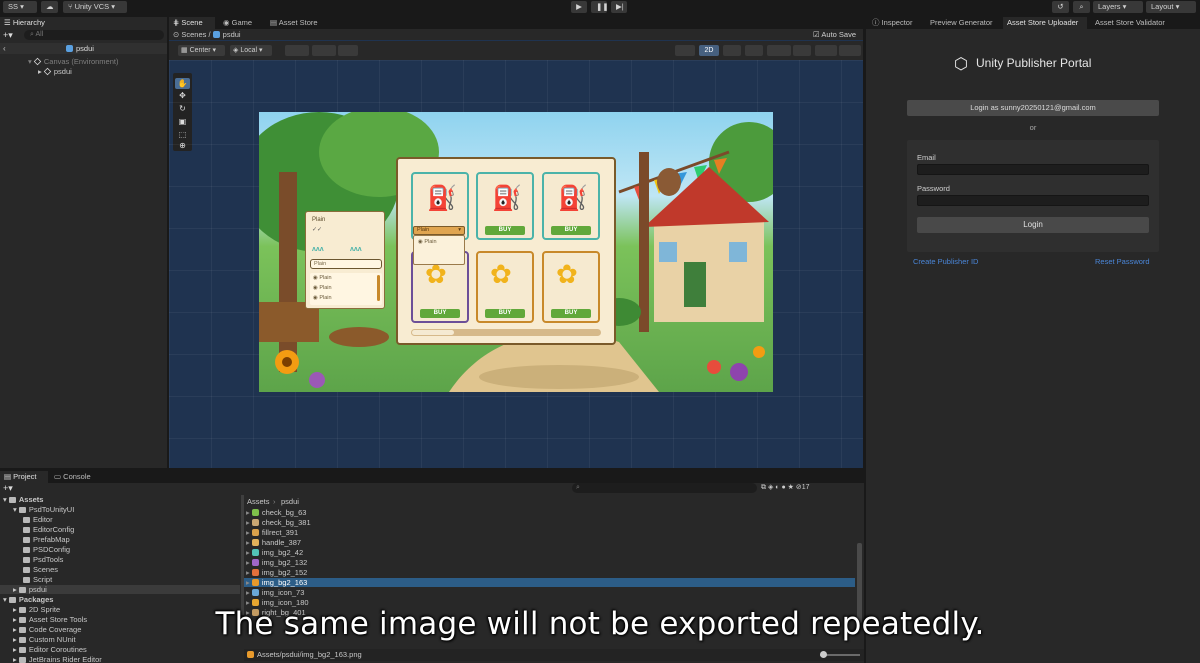 The image size is (1200, 663). I want to click on folder-tree-item: ▸ JetBrains Rider Editor, so click(57, 659).